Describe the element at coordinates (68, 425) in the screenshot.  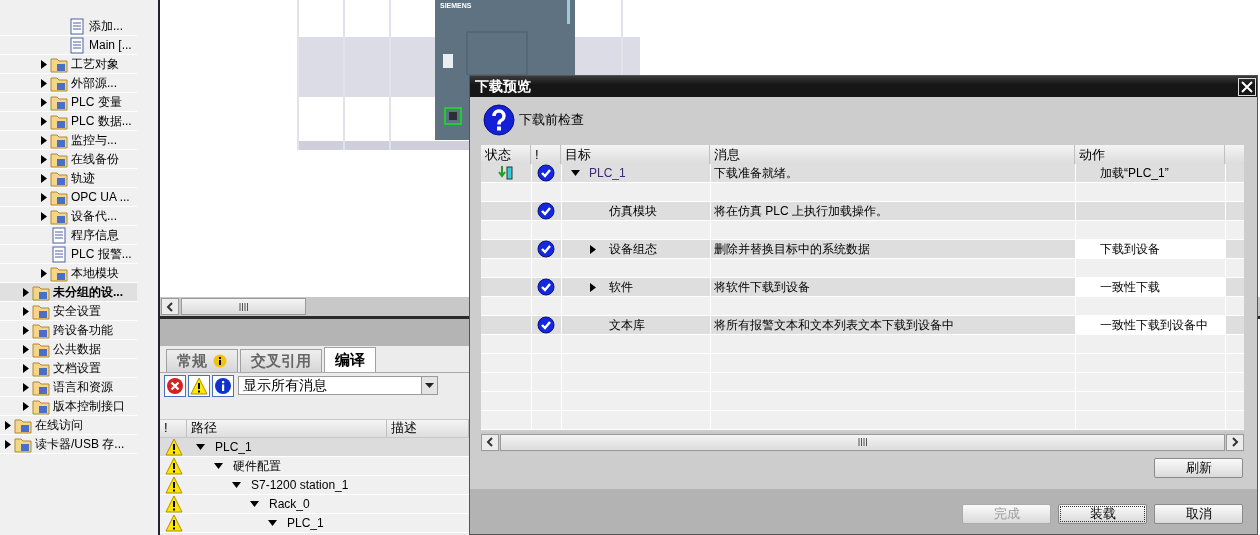
I see `tree-item: 在线访问` at that location.